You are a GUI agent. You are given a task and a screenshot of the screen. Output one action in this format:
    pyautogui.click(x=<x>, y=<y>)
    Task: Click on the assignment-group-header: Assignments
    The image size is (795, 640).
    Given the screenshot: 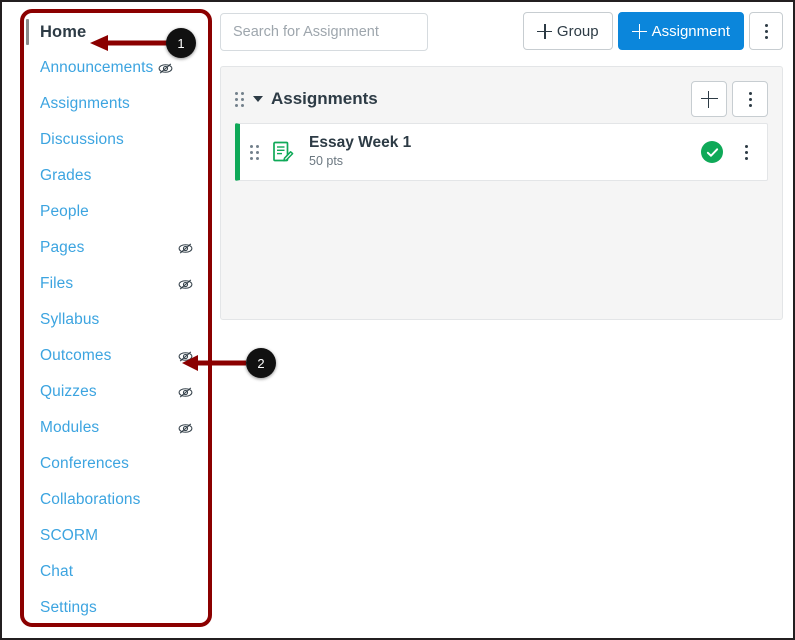 What is the action you would take?
    pyautogui.click(x=501, y=99)
    